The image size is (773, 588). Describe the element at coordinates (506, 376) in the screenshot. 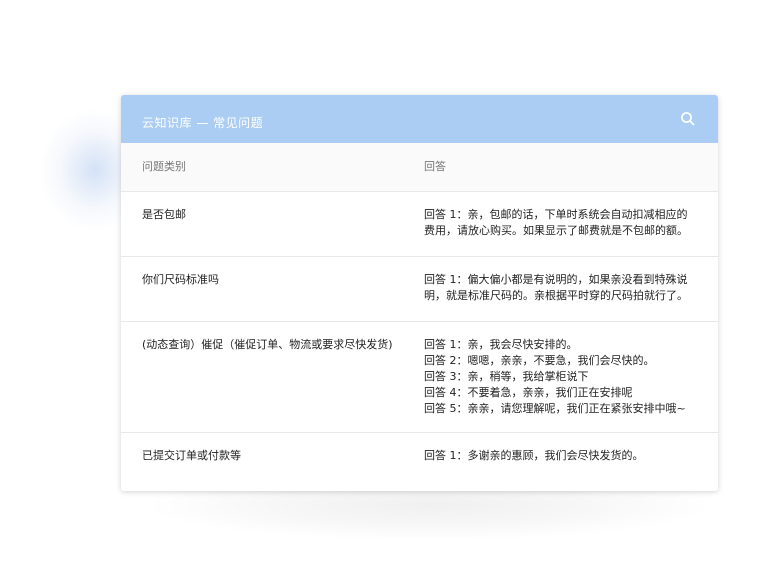

I see `answer-line: 回答 3：亲，稍等，我给掌柜说下` at that location.